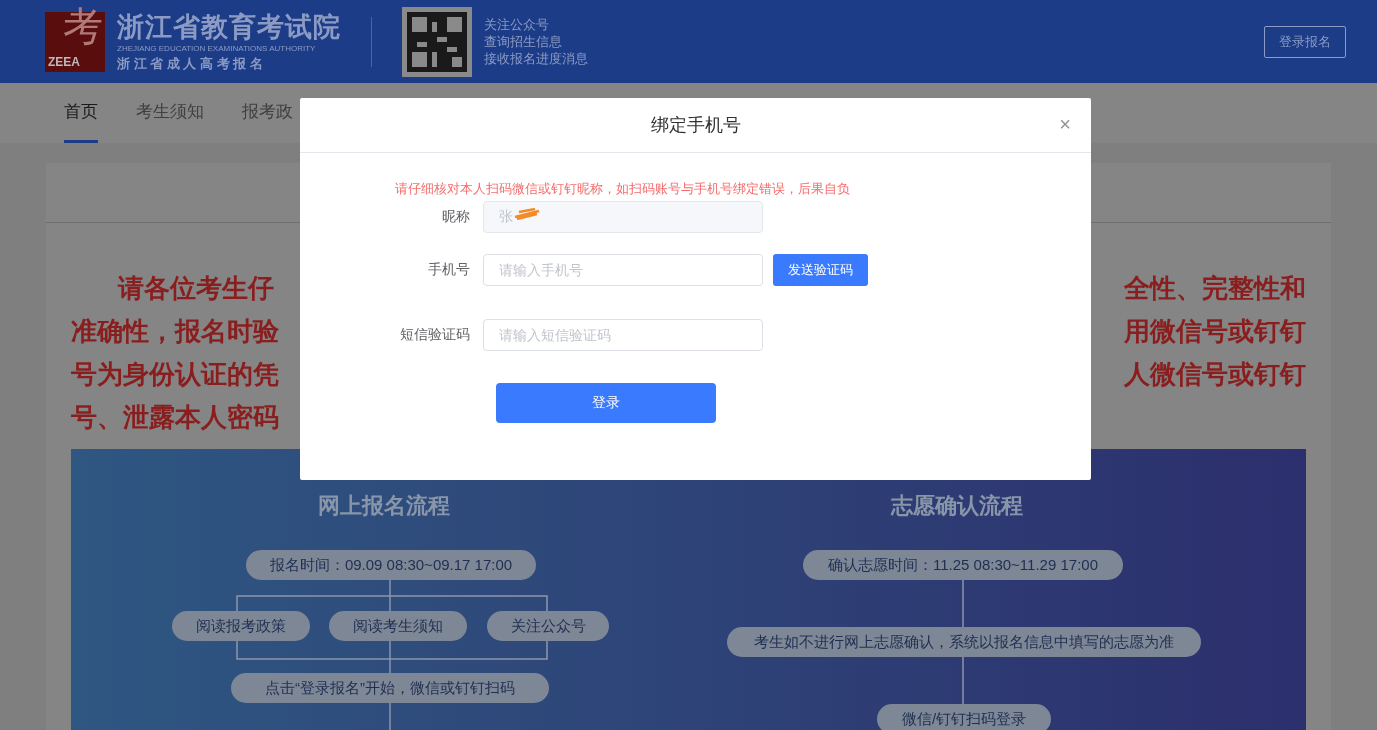 Image resolution: width=1377 pixels, height=730 pixels. Describe the element at coordinates (267, 113) in the screenshot. I see `nav-tab: 报考政` at that location.